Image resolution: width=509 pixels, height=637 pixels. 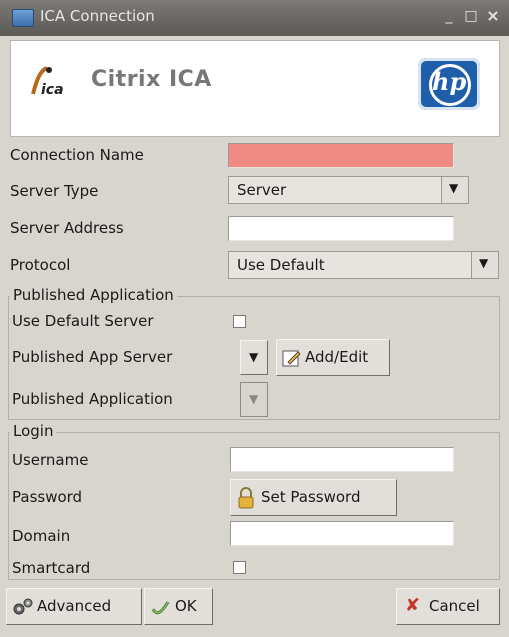 I want to click on server-address-label: Server Address, so click(x=67, y=228).